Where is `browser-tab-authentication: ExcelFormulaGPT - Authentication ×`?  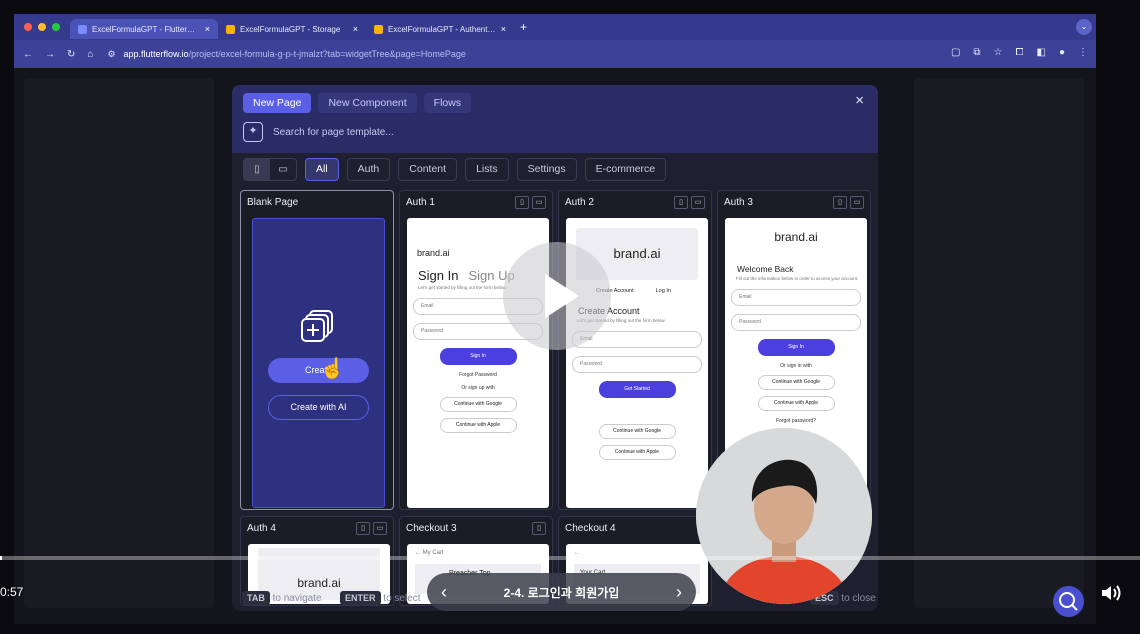 browser-tab-authentication: ExcelFormulaGPT - Authentication × is located at coordinates (440, 29).